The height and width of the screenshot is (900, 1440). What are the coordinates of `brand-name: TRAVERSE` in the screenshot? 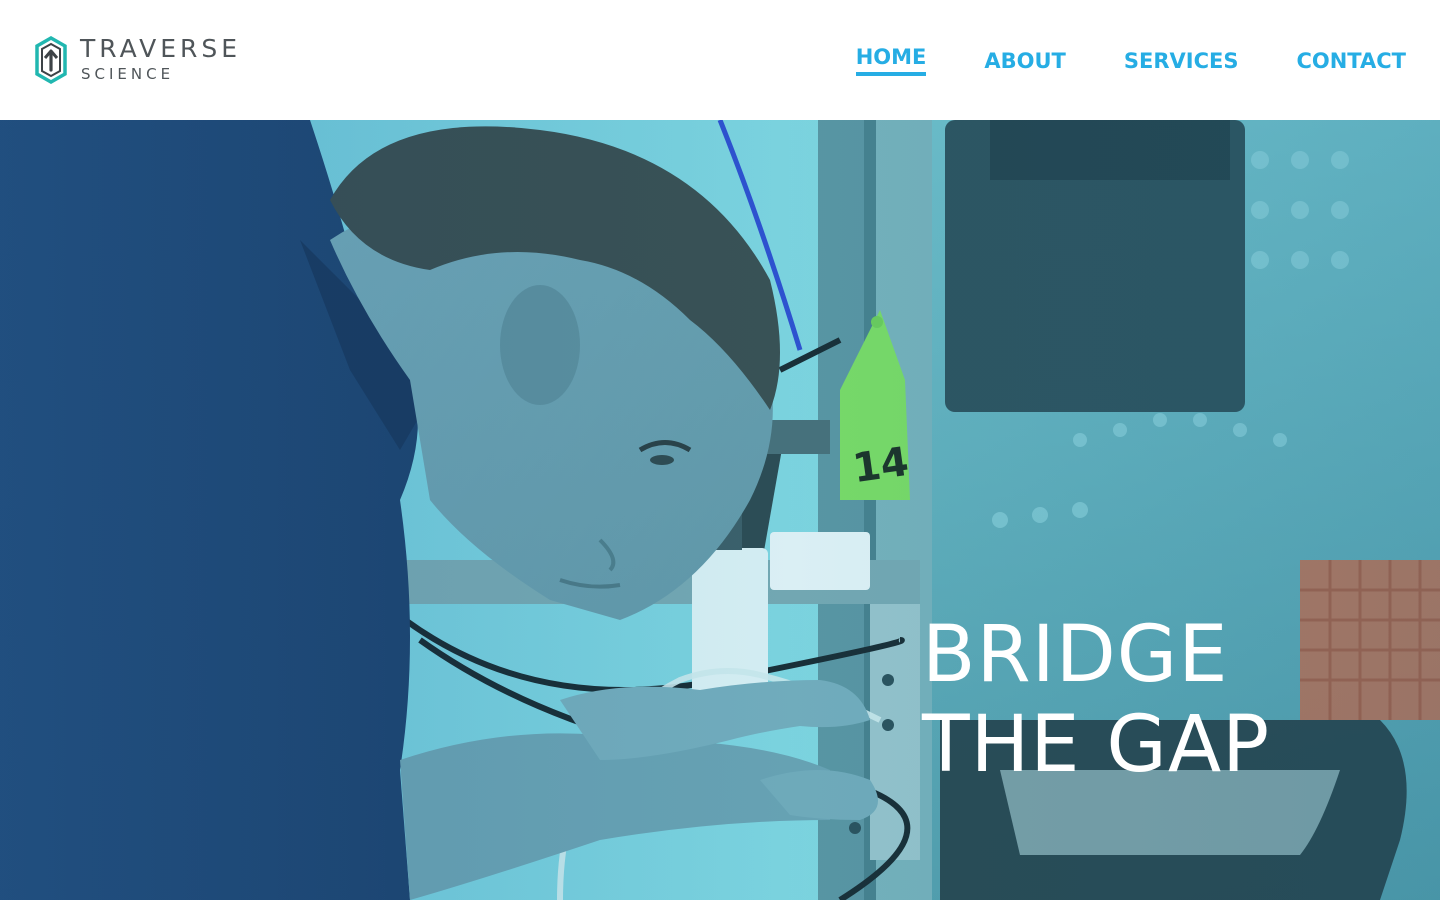 It's located at (161, 48).